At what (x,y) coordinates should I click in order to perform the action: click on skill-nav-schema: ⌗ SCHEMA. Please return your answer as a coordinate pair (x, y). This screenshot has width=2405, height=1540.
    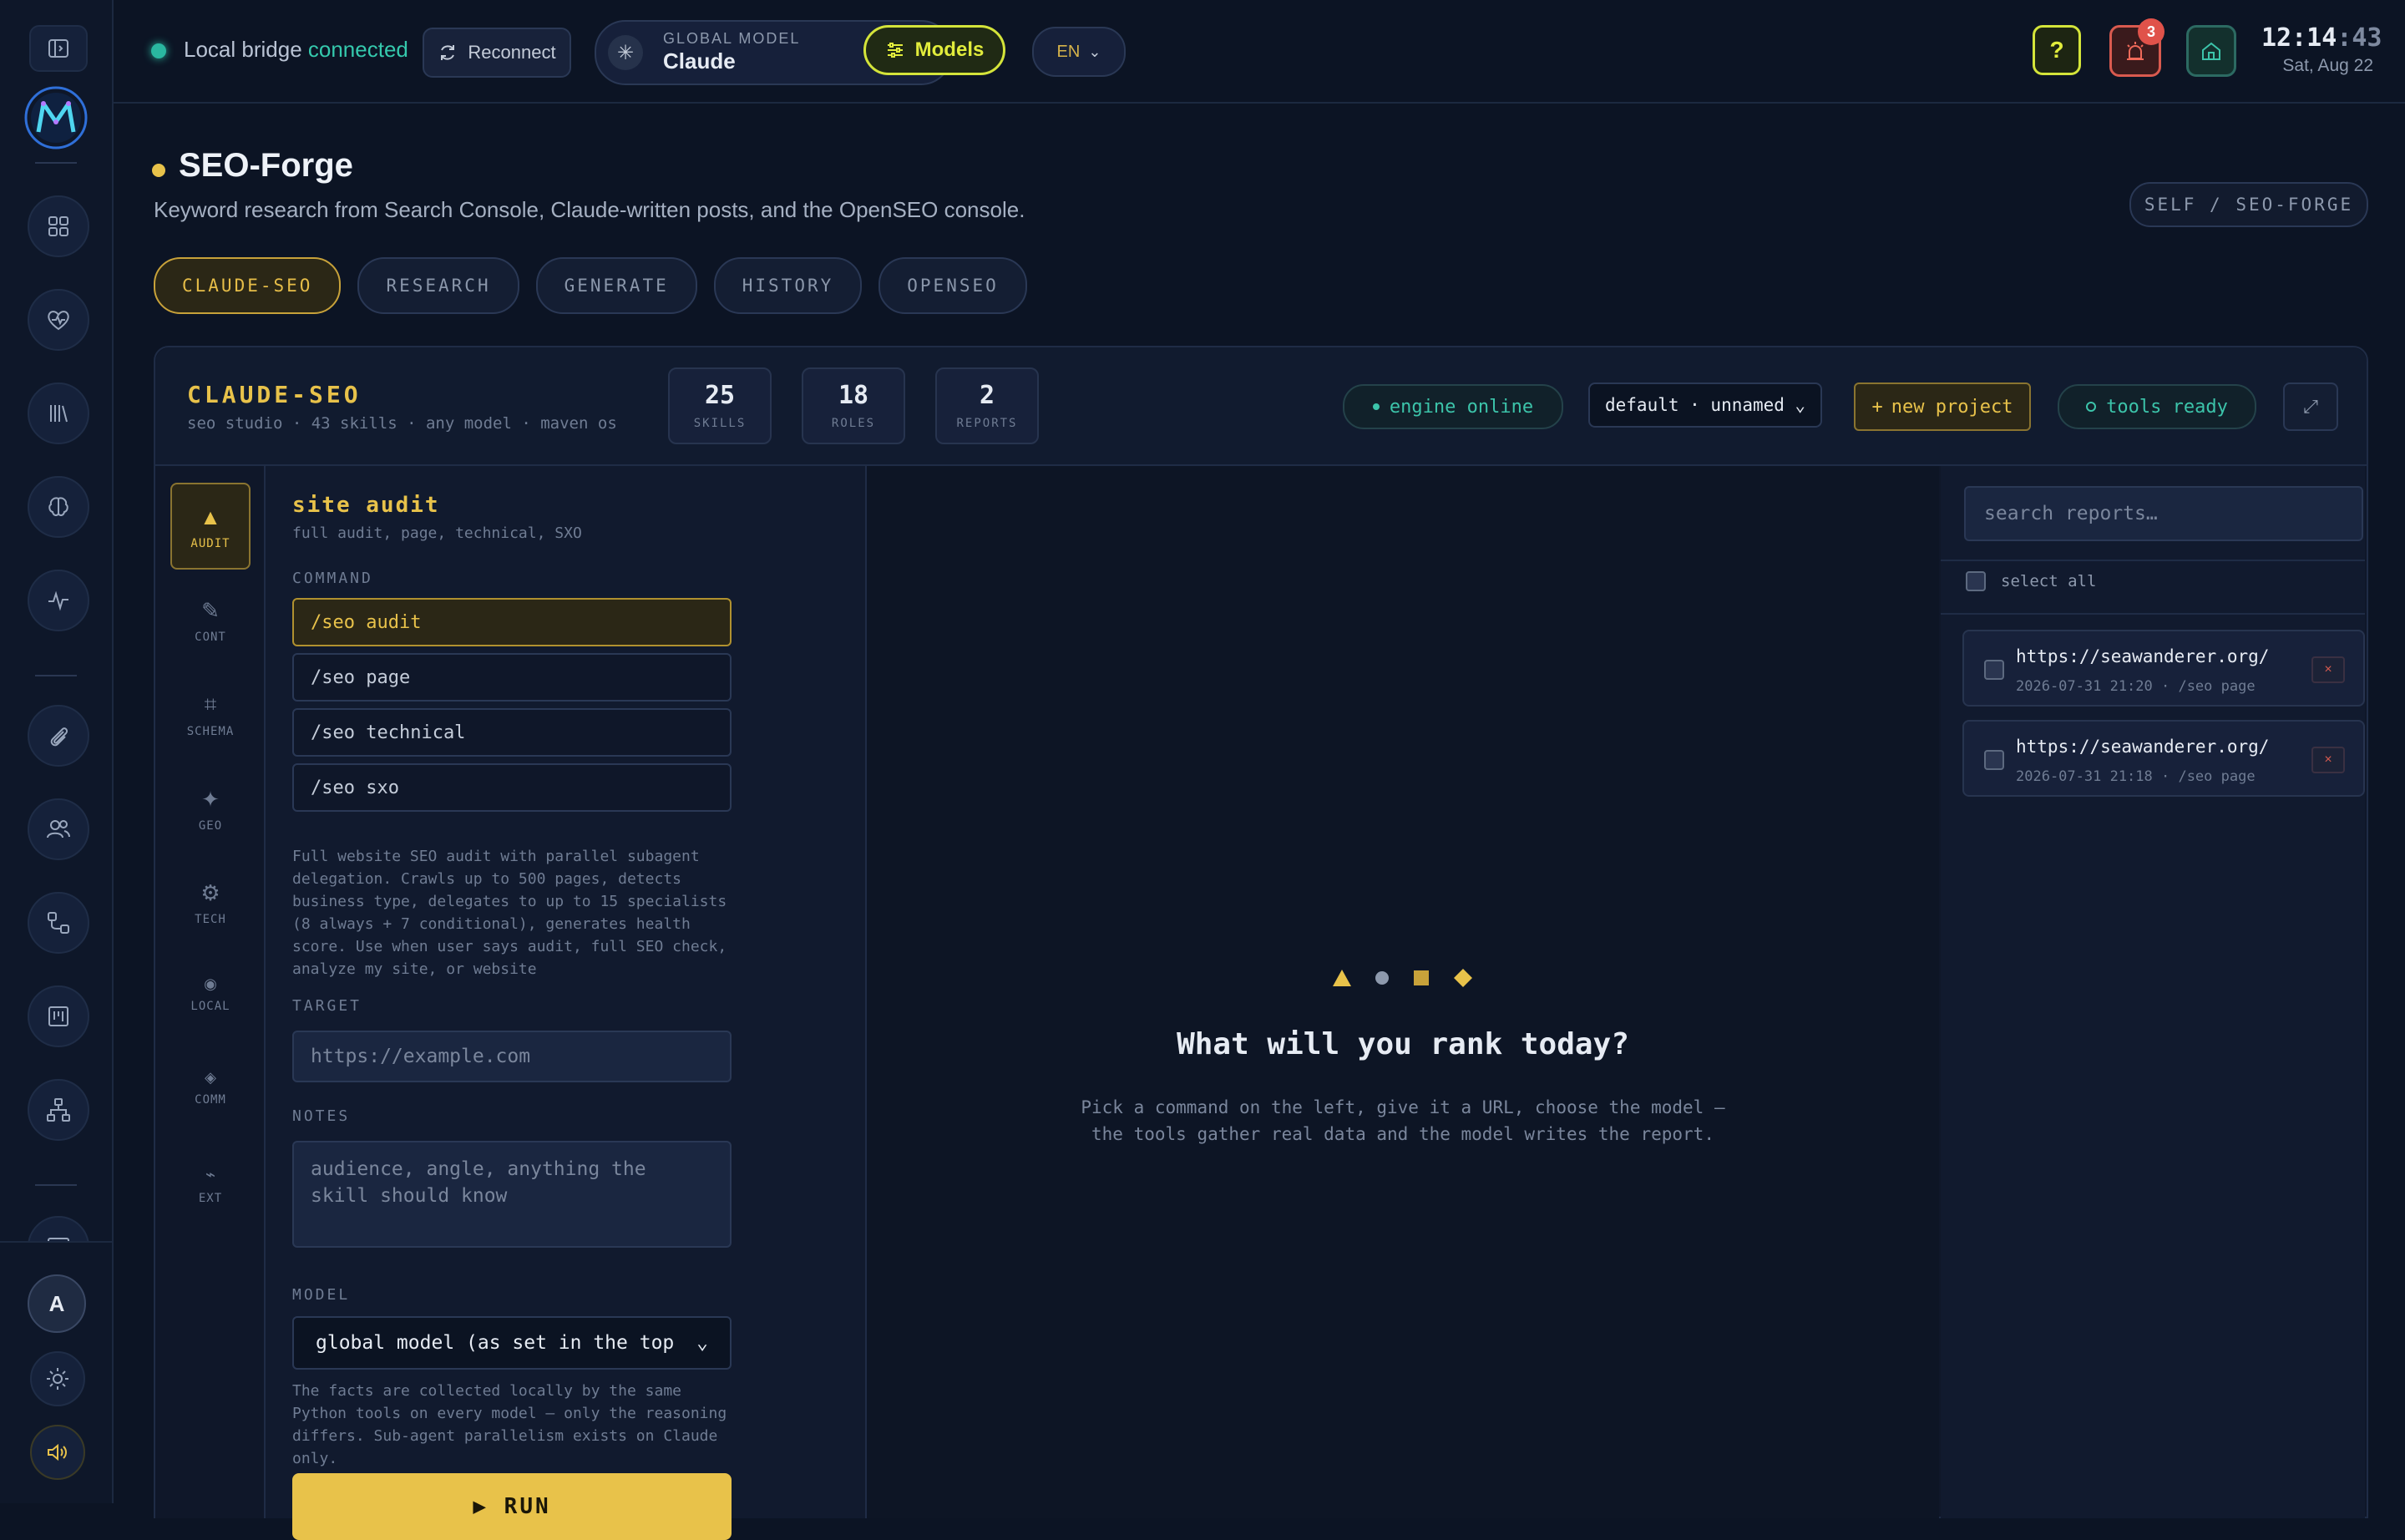
    Looking at the image, I should click on (210, 714).